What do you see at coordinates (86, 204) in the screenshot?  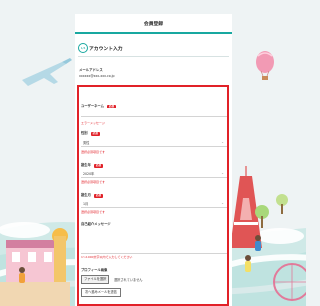 I see `birth-month-select-value: 1月` at bounding box center [86, 204].